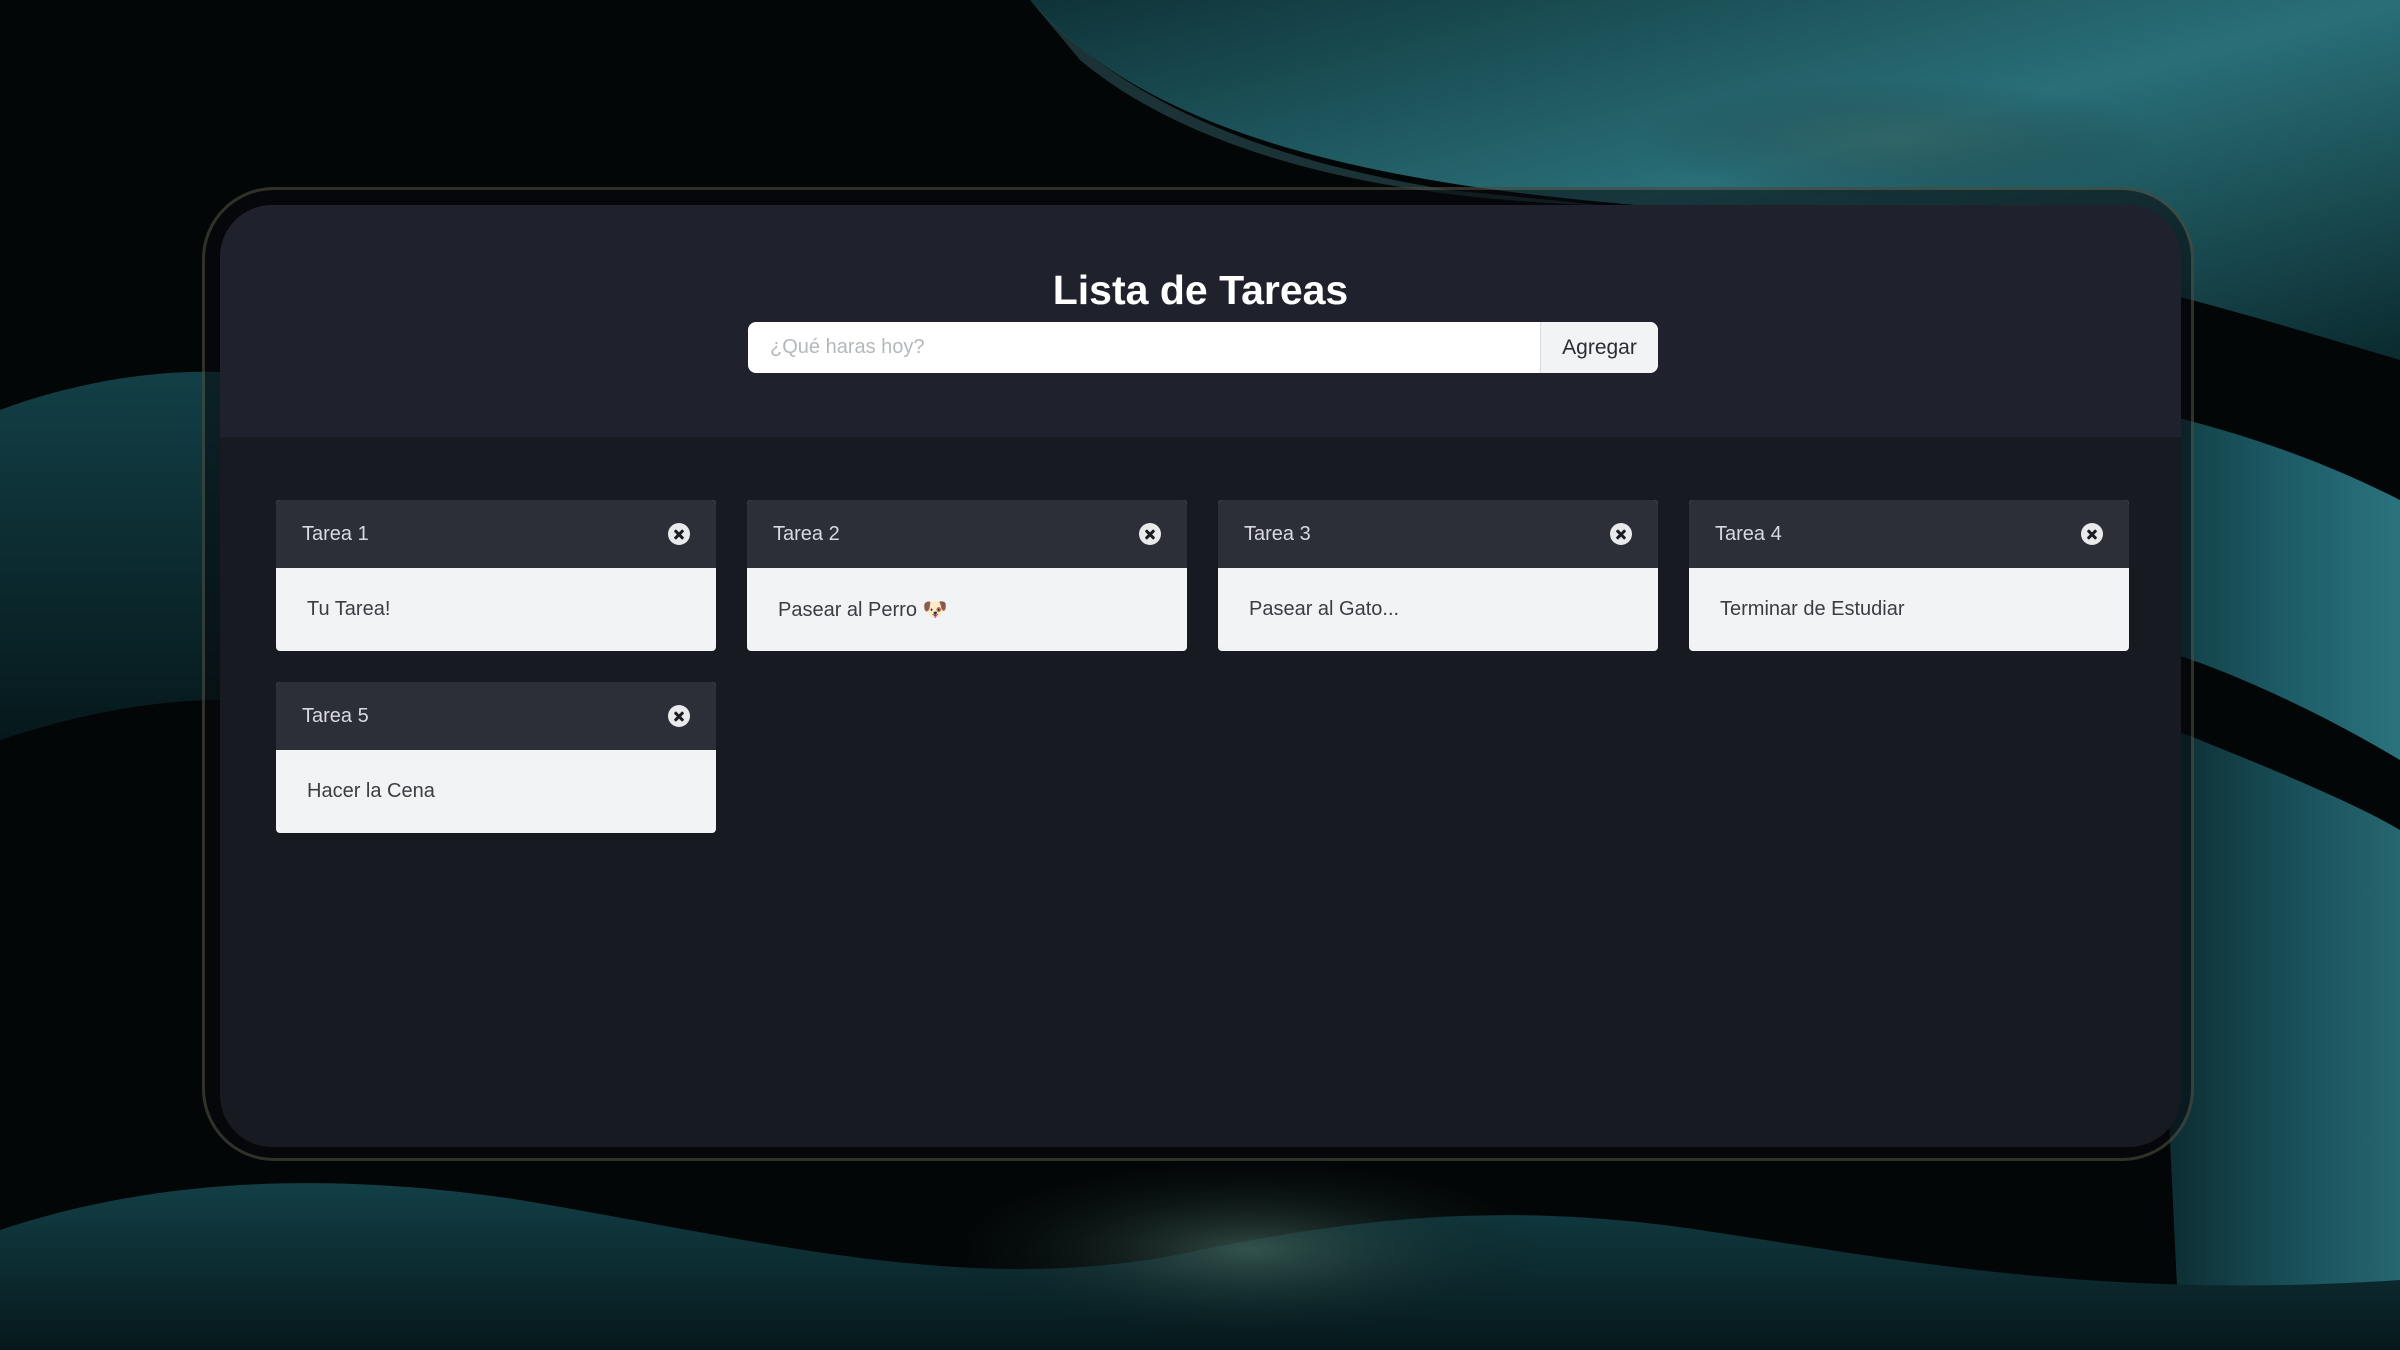 This screenshot has height=1350, width=2400. Describe the element at coordinates (863, 610) in the screenshot. I see `task-text: Pasear al Perro 🐶` at that location.